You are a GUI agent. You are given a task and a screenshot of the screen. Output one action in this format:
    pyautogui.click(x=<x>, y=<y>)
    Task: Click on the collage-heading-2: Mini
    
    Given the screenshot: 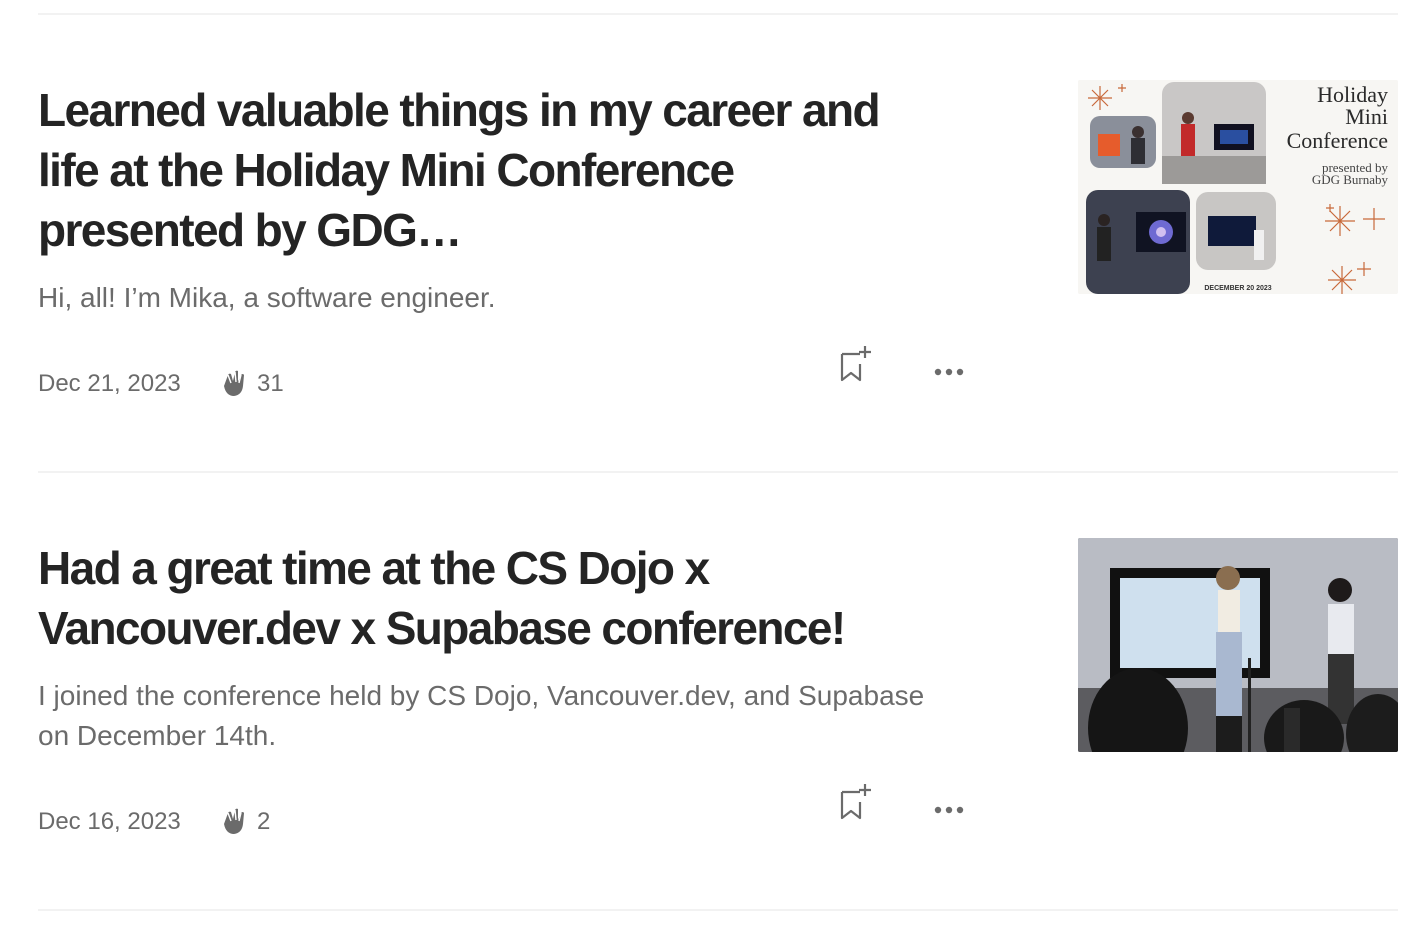 What is the action you would take?
    pyautogui.click(x=1366, y=116)
    